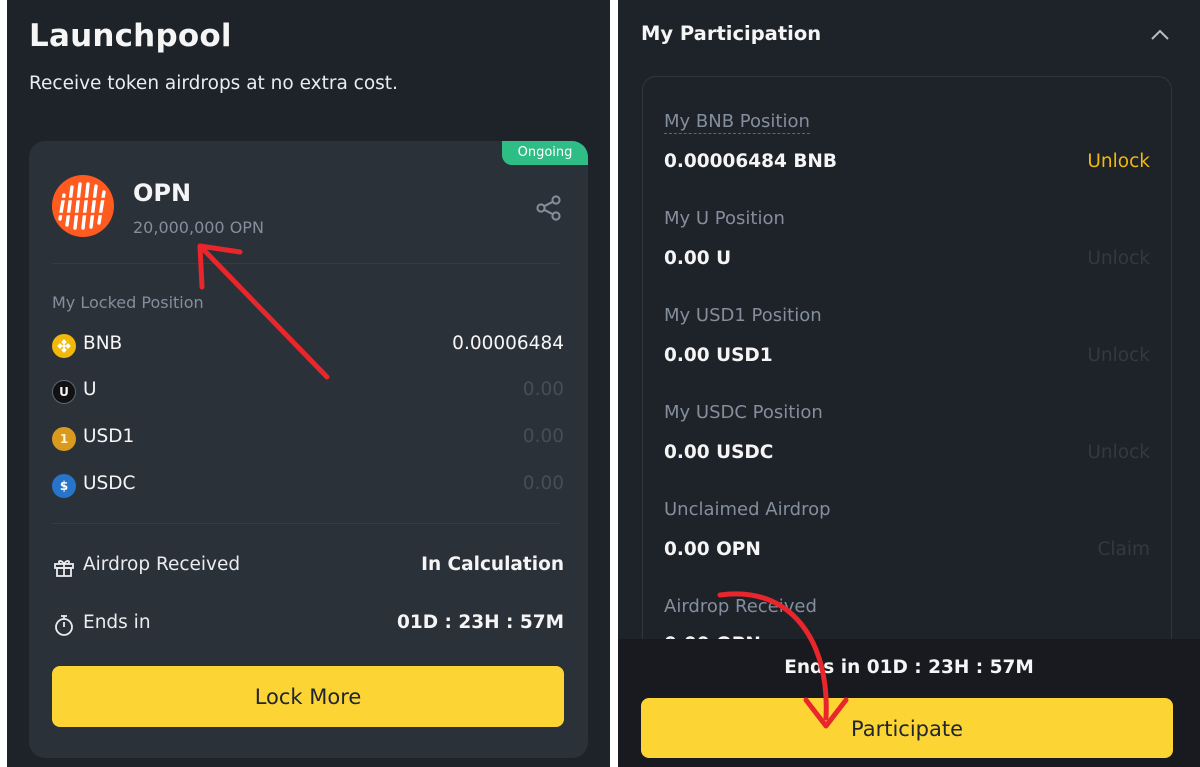 This screenshot has height=767, width=1200. What do you see at coordinates (117, 622) in the screenshot?
I see `ends-in-label: Ends in` at bounding box center [117, 622].